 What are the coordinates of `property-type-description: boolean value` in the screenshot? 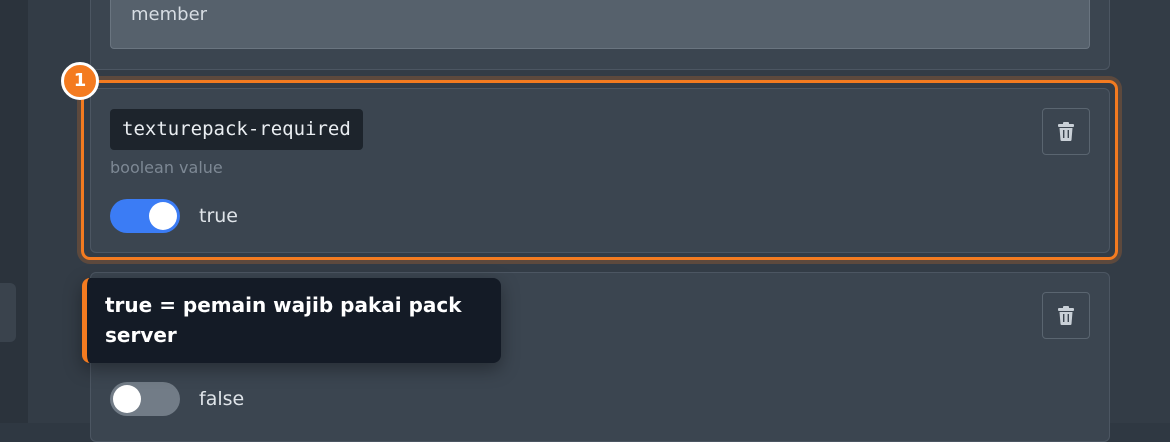 It's located at (166, 167).